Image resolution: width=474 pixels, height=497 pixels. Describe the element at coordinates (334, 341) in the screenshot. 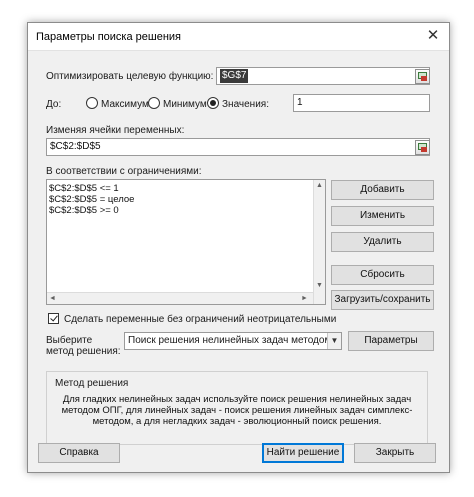

I see `chevron-down-icon: ▼` at that location.